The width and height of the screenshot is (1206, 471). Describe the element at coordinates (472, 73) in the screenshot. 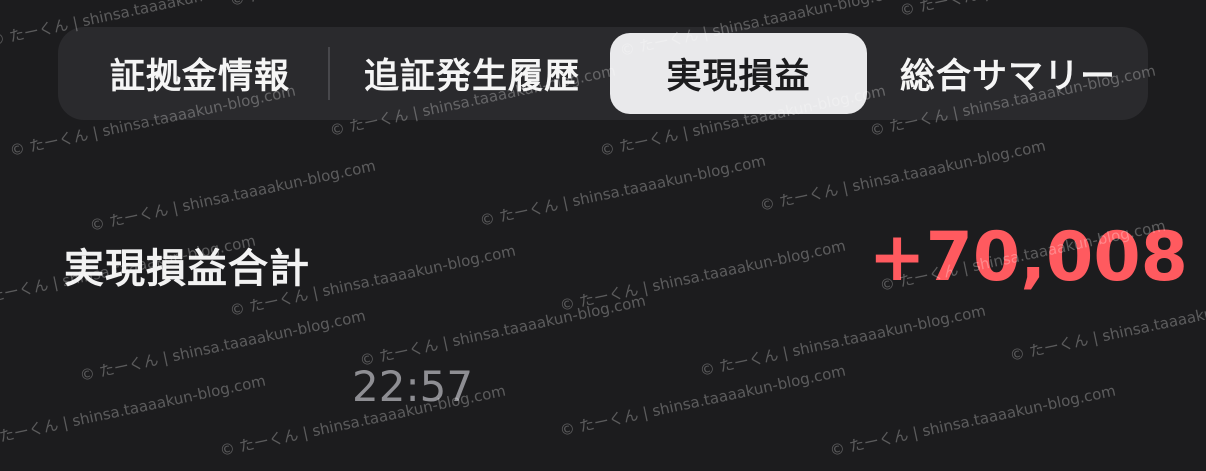

I see `tab-margin-call-history: 追証発生履歴` at that location.